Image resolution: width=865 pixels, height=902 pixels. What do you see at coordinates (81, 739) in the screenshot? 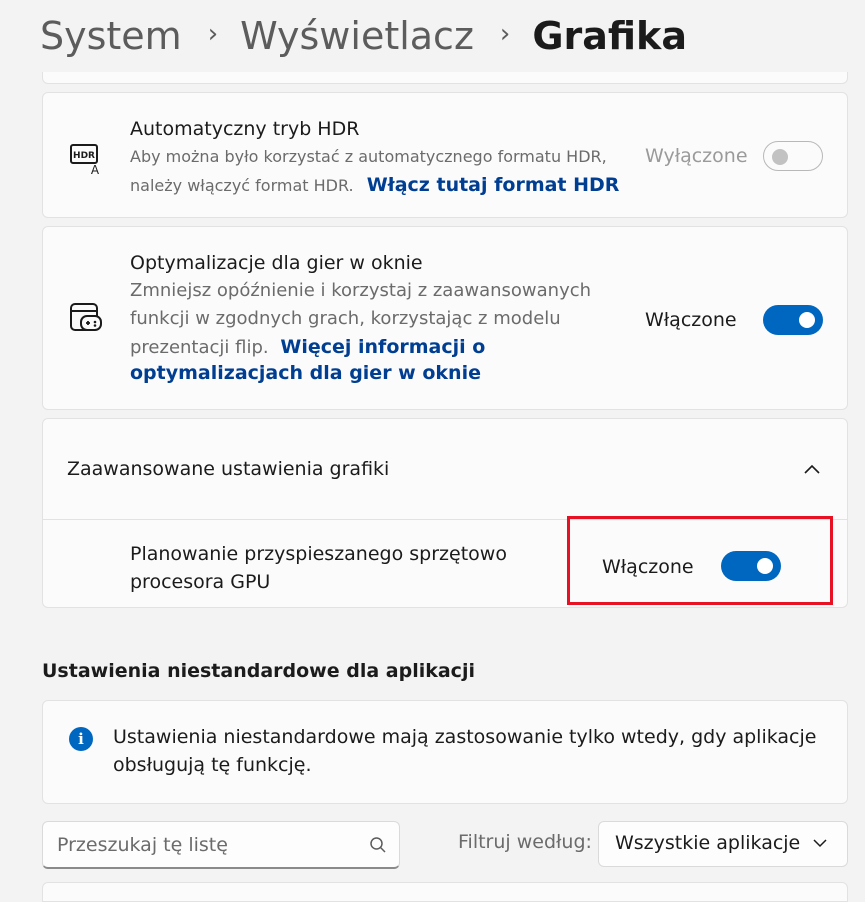
I see `info-icon: i` at bounding box center [81, 739].